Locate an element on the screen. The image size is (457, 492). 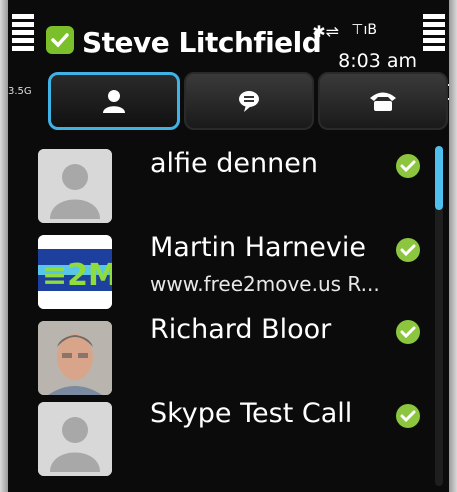
scrollbar-thumb is located at coordinates (439, 178).